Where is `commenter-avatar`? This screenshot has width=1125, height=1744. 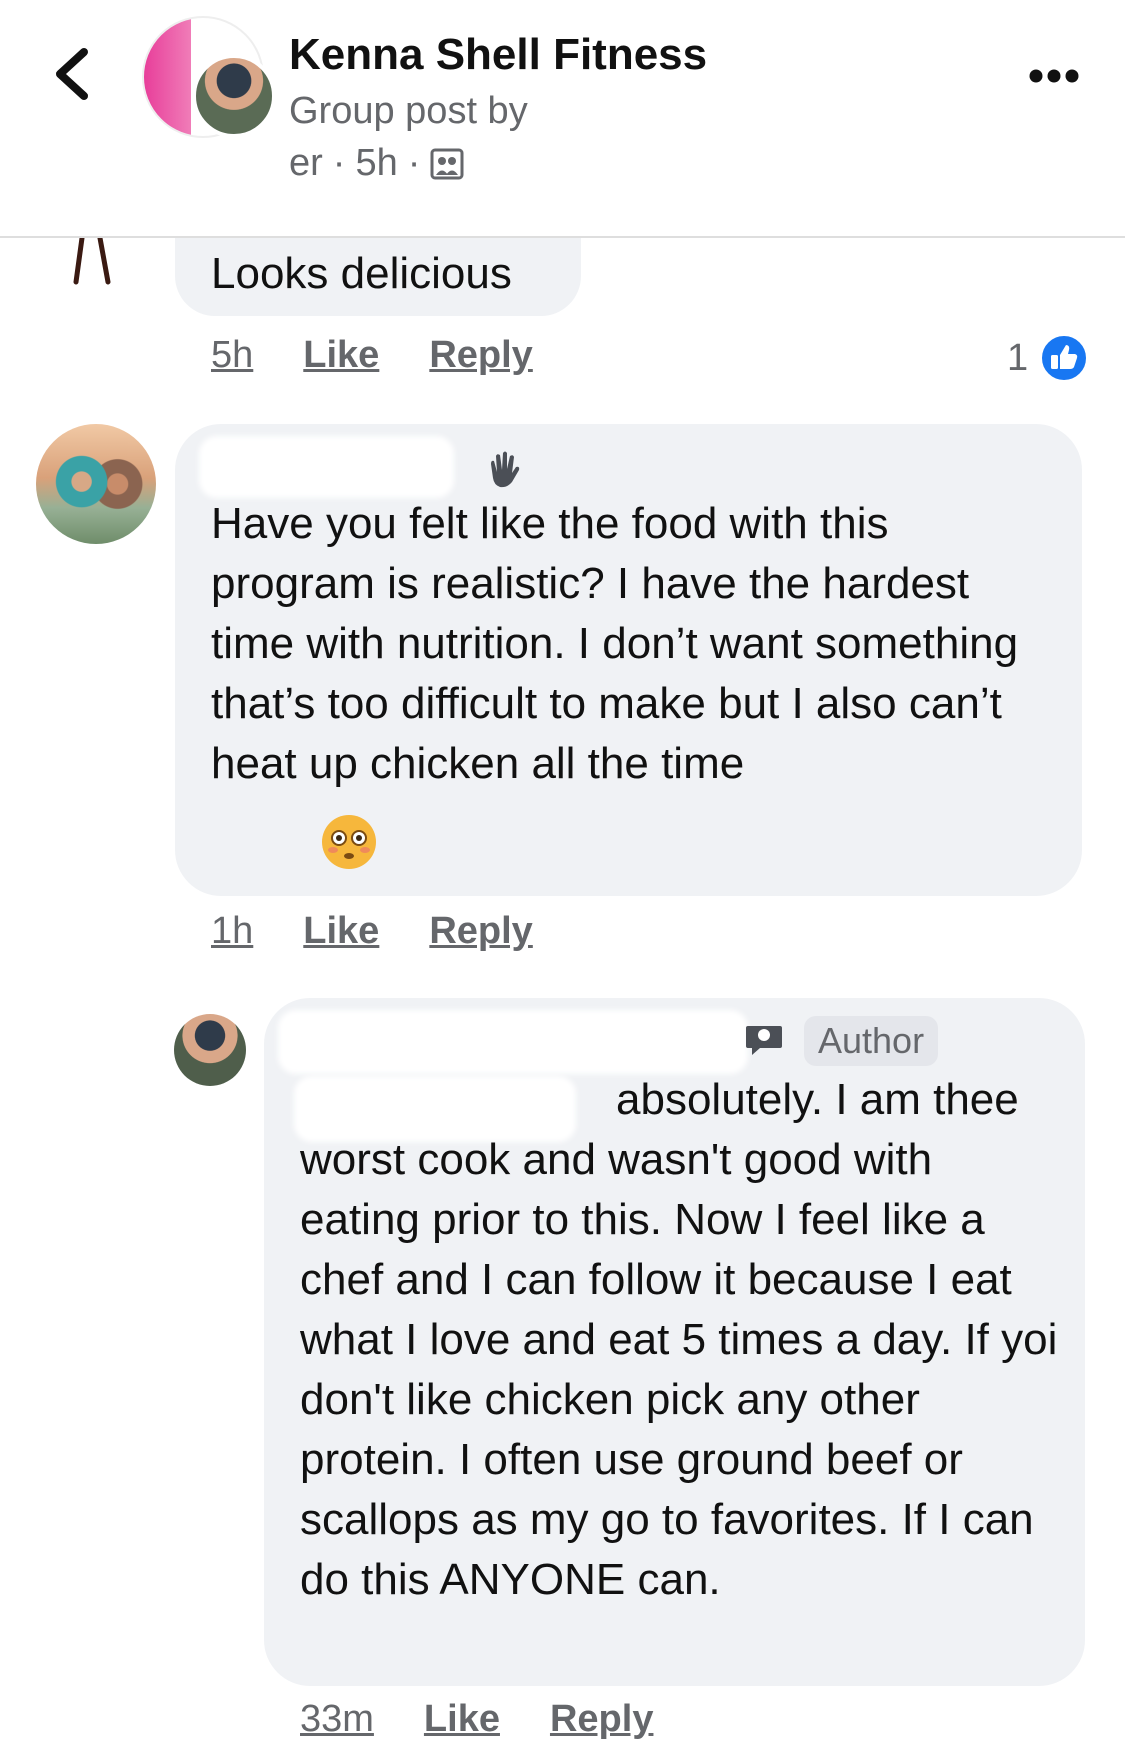
commenter-avatar is located at coordinates (96, 484).